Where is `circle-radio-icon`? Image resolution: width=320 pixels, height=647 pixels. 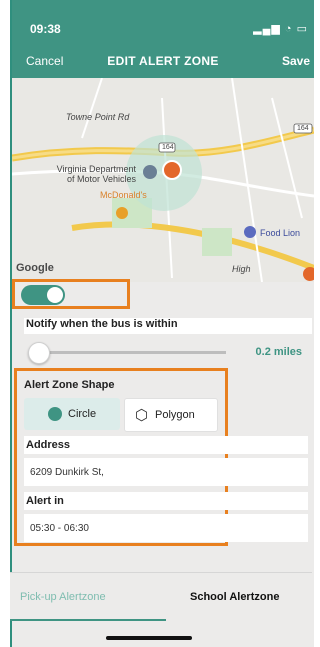
circle-radio-icon is located at coordinates (55, 414).